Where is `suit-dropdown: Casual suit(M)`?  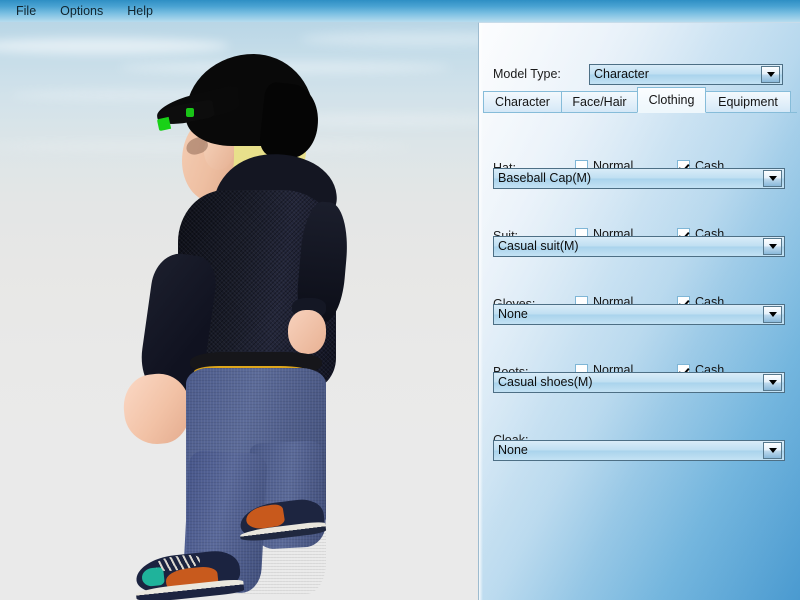
suit-dropdown: Casual suit(M) is located at coordinates (639, 246).